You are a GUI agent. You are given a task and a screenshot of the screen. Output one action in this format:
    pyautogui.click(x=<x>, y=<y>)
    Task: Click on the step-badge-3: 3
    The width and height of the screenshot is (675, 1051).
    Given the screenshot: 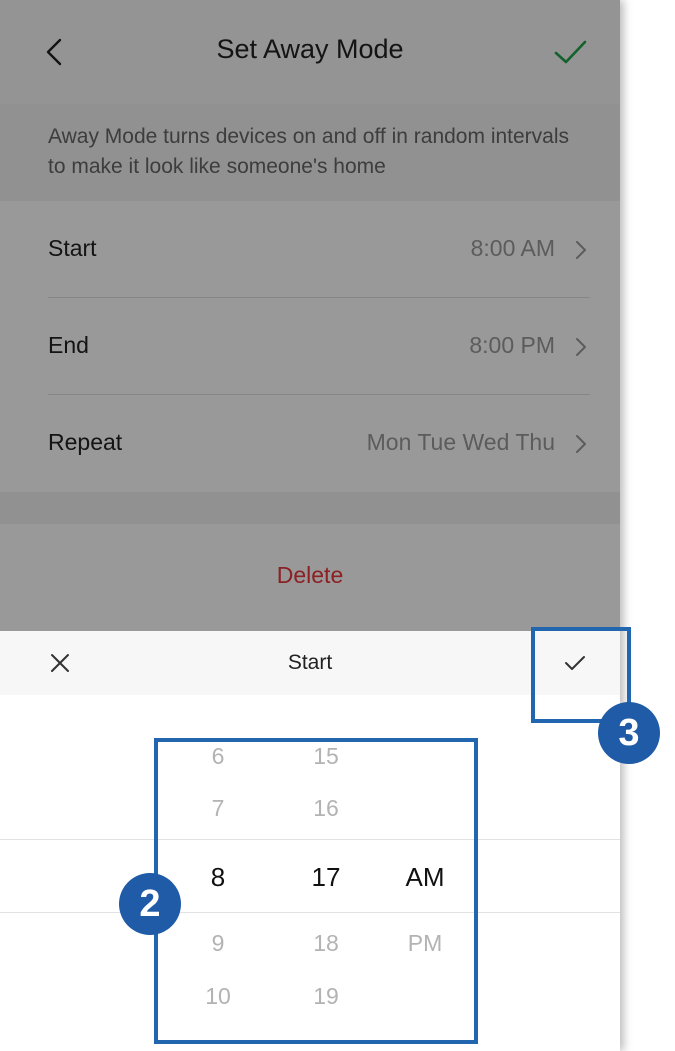 What is the action you would take?
    pyautogui.click(x=629, y=733)
    